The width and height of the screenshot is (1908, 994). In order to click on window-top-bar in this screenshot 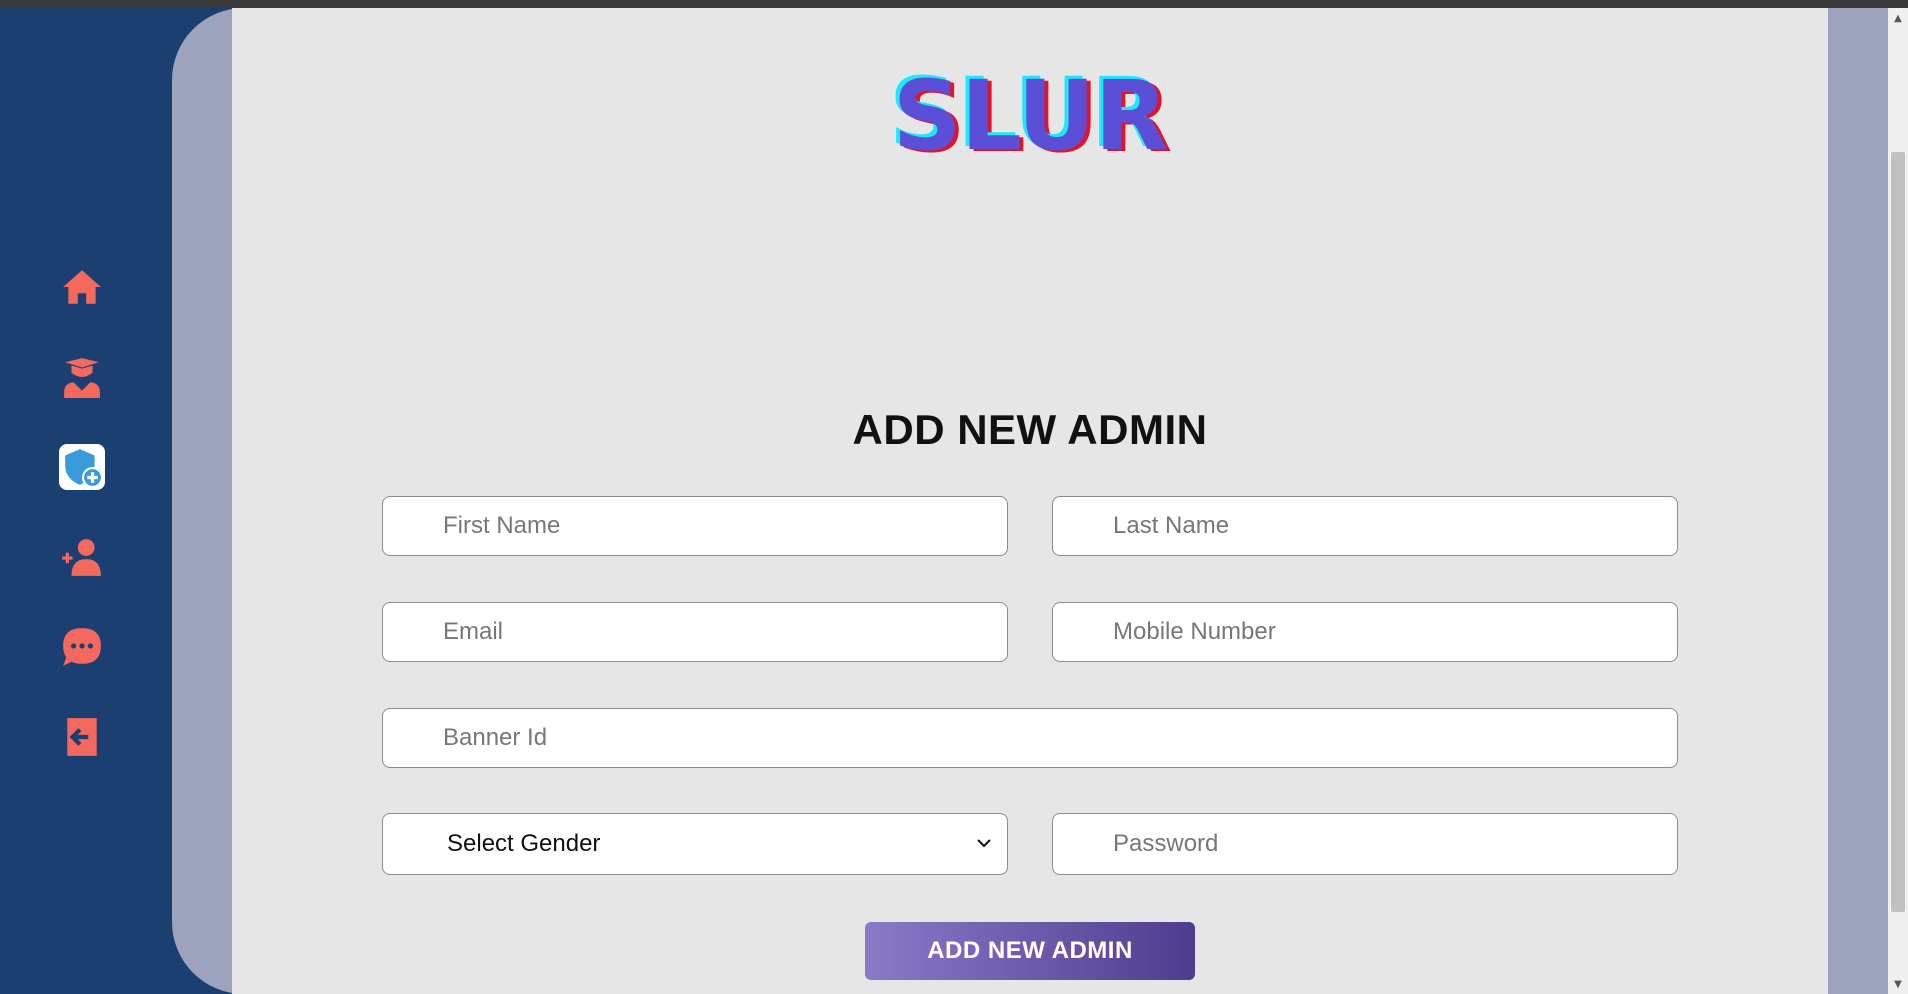, I will do `click(954, 4)`.